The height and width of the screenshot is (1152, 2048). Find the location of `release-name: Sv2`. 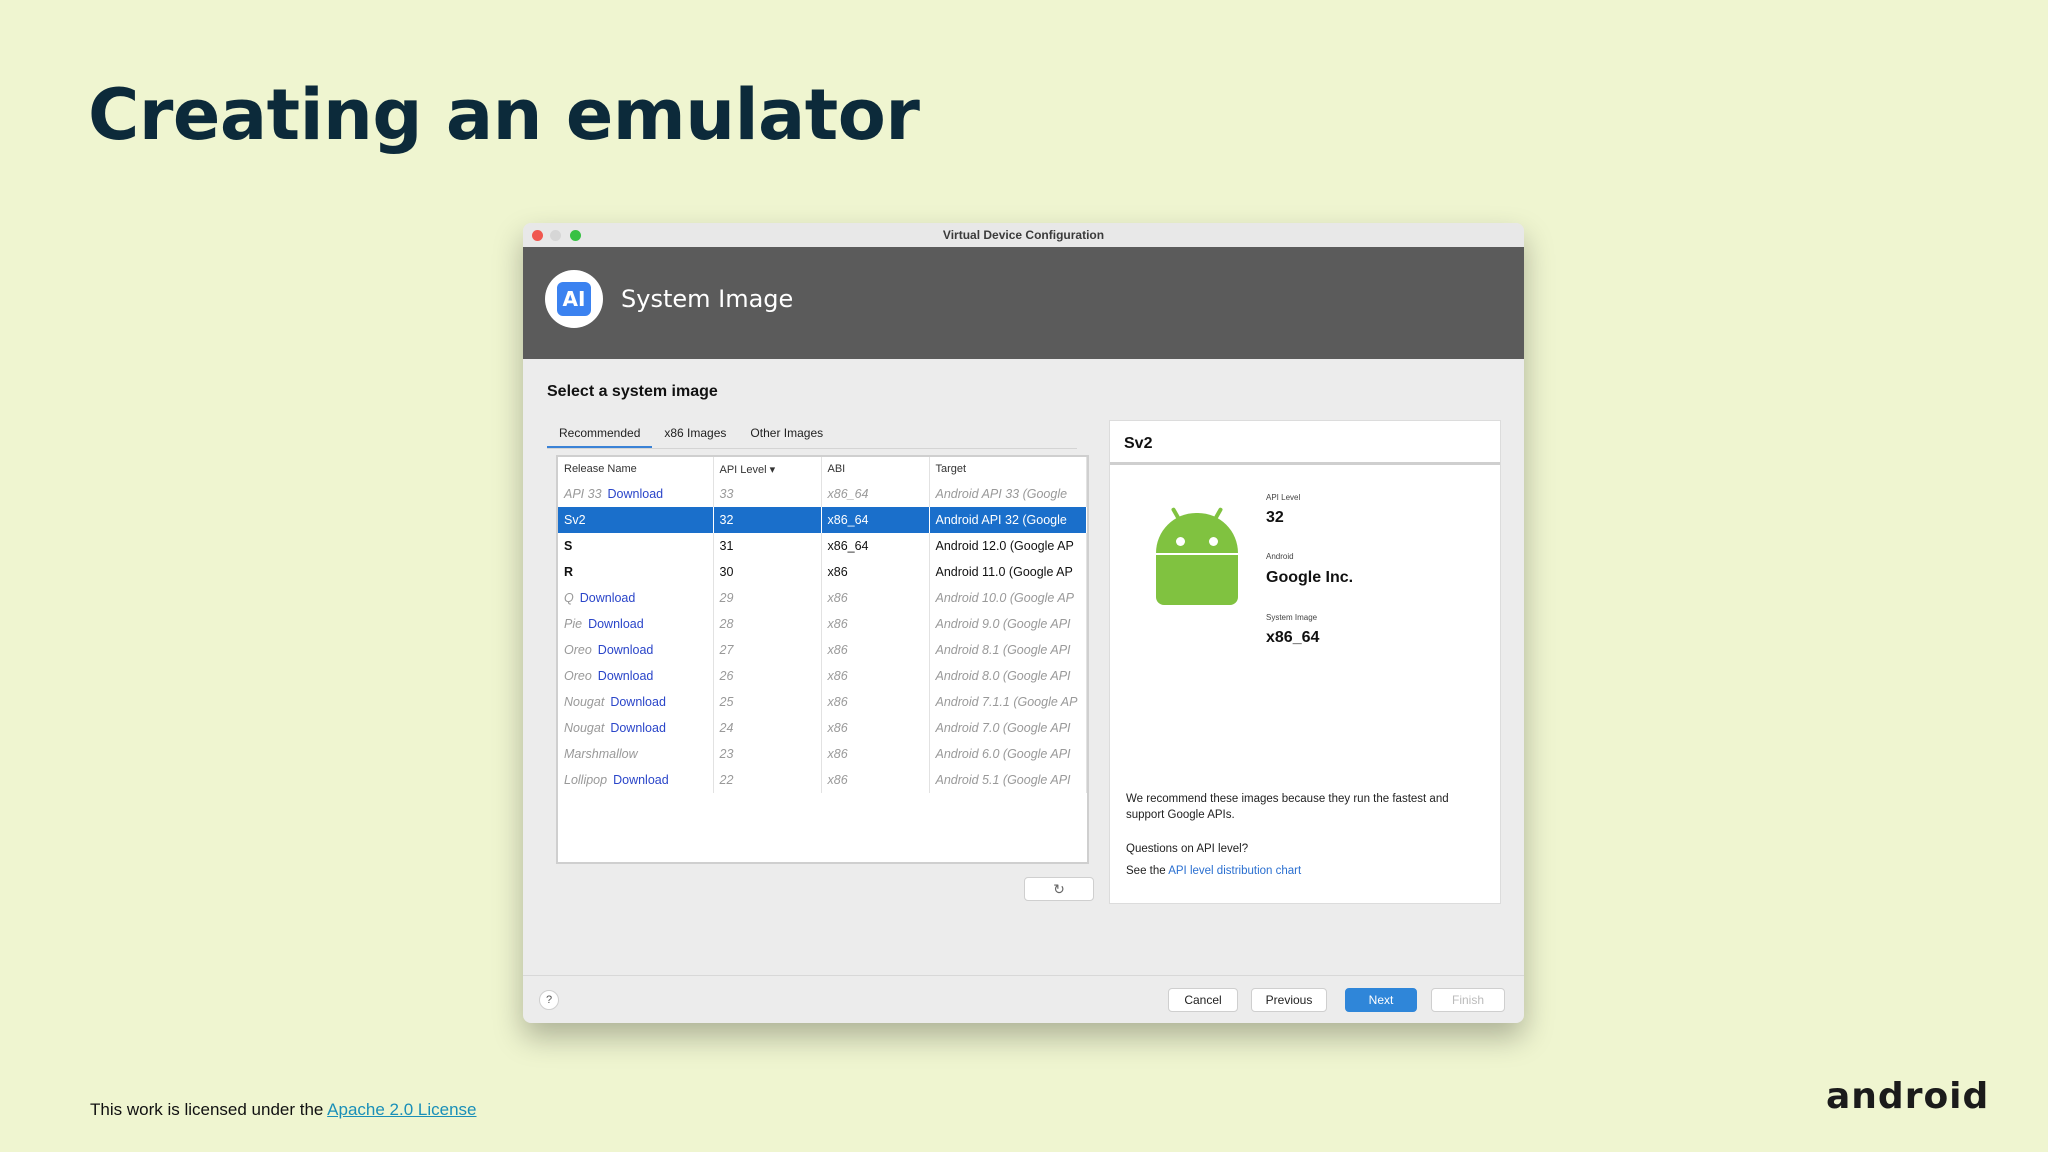

release-name: Sv2 is located at coordinates (575, 520).